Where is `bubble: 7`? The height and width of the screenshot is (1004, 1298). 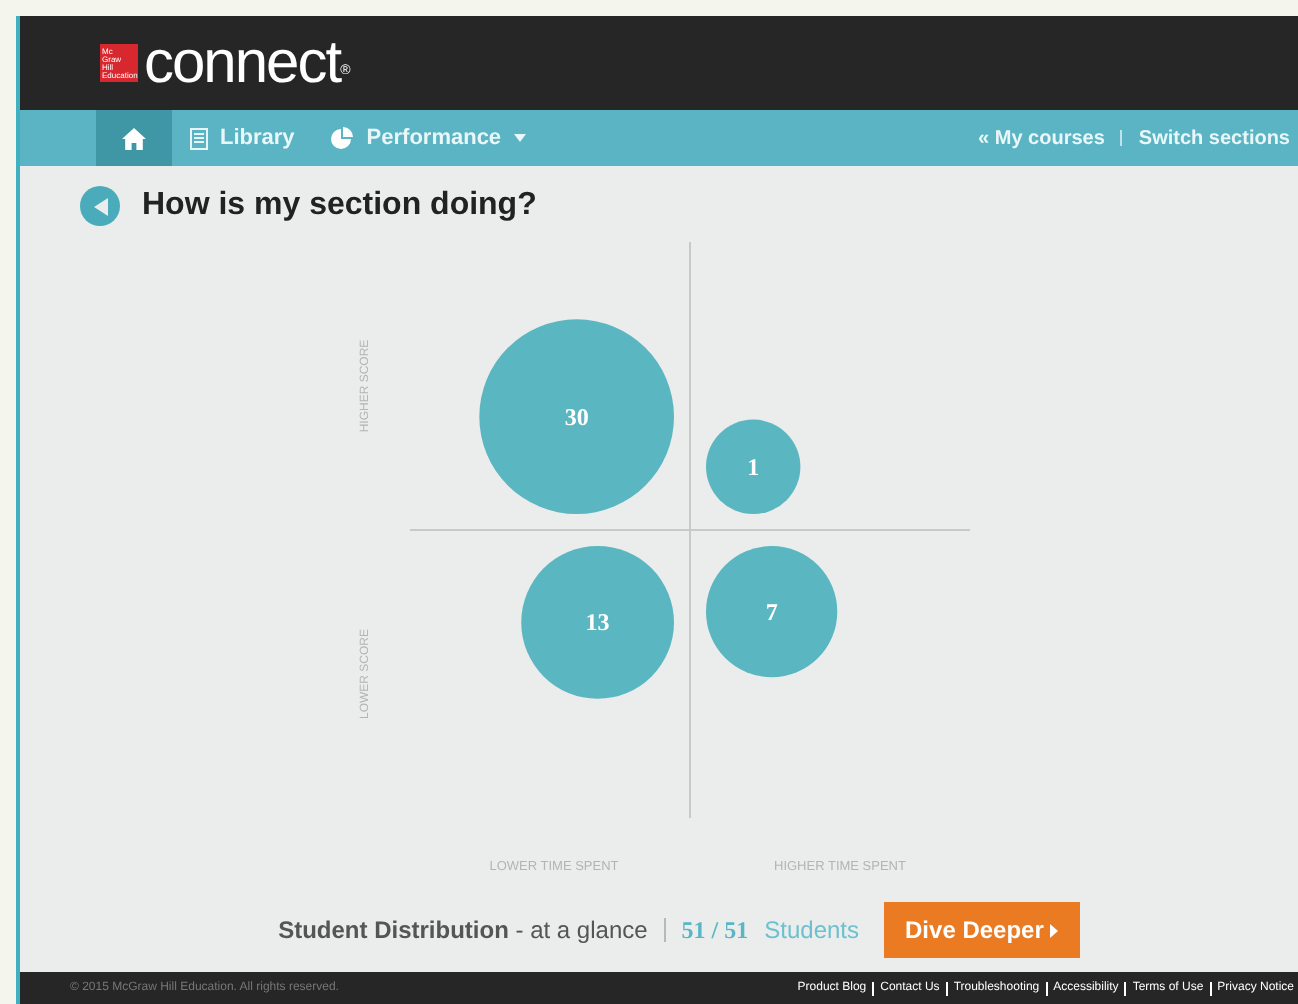 bubble: 7 is located at coordinates (772, 612).